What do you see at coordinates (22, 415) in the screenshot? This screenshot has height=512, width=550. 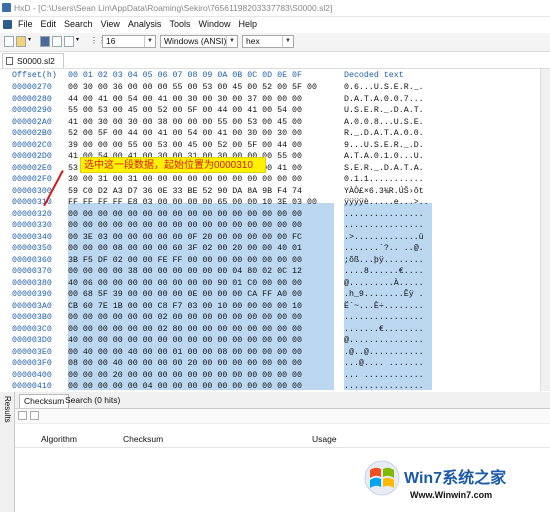 I see `refresh-icon` at bounding box center [22, 415].